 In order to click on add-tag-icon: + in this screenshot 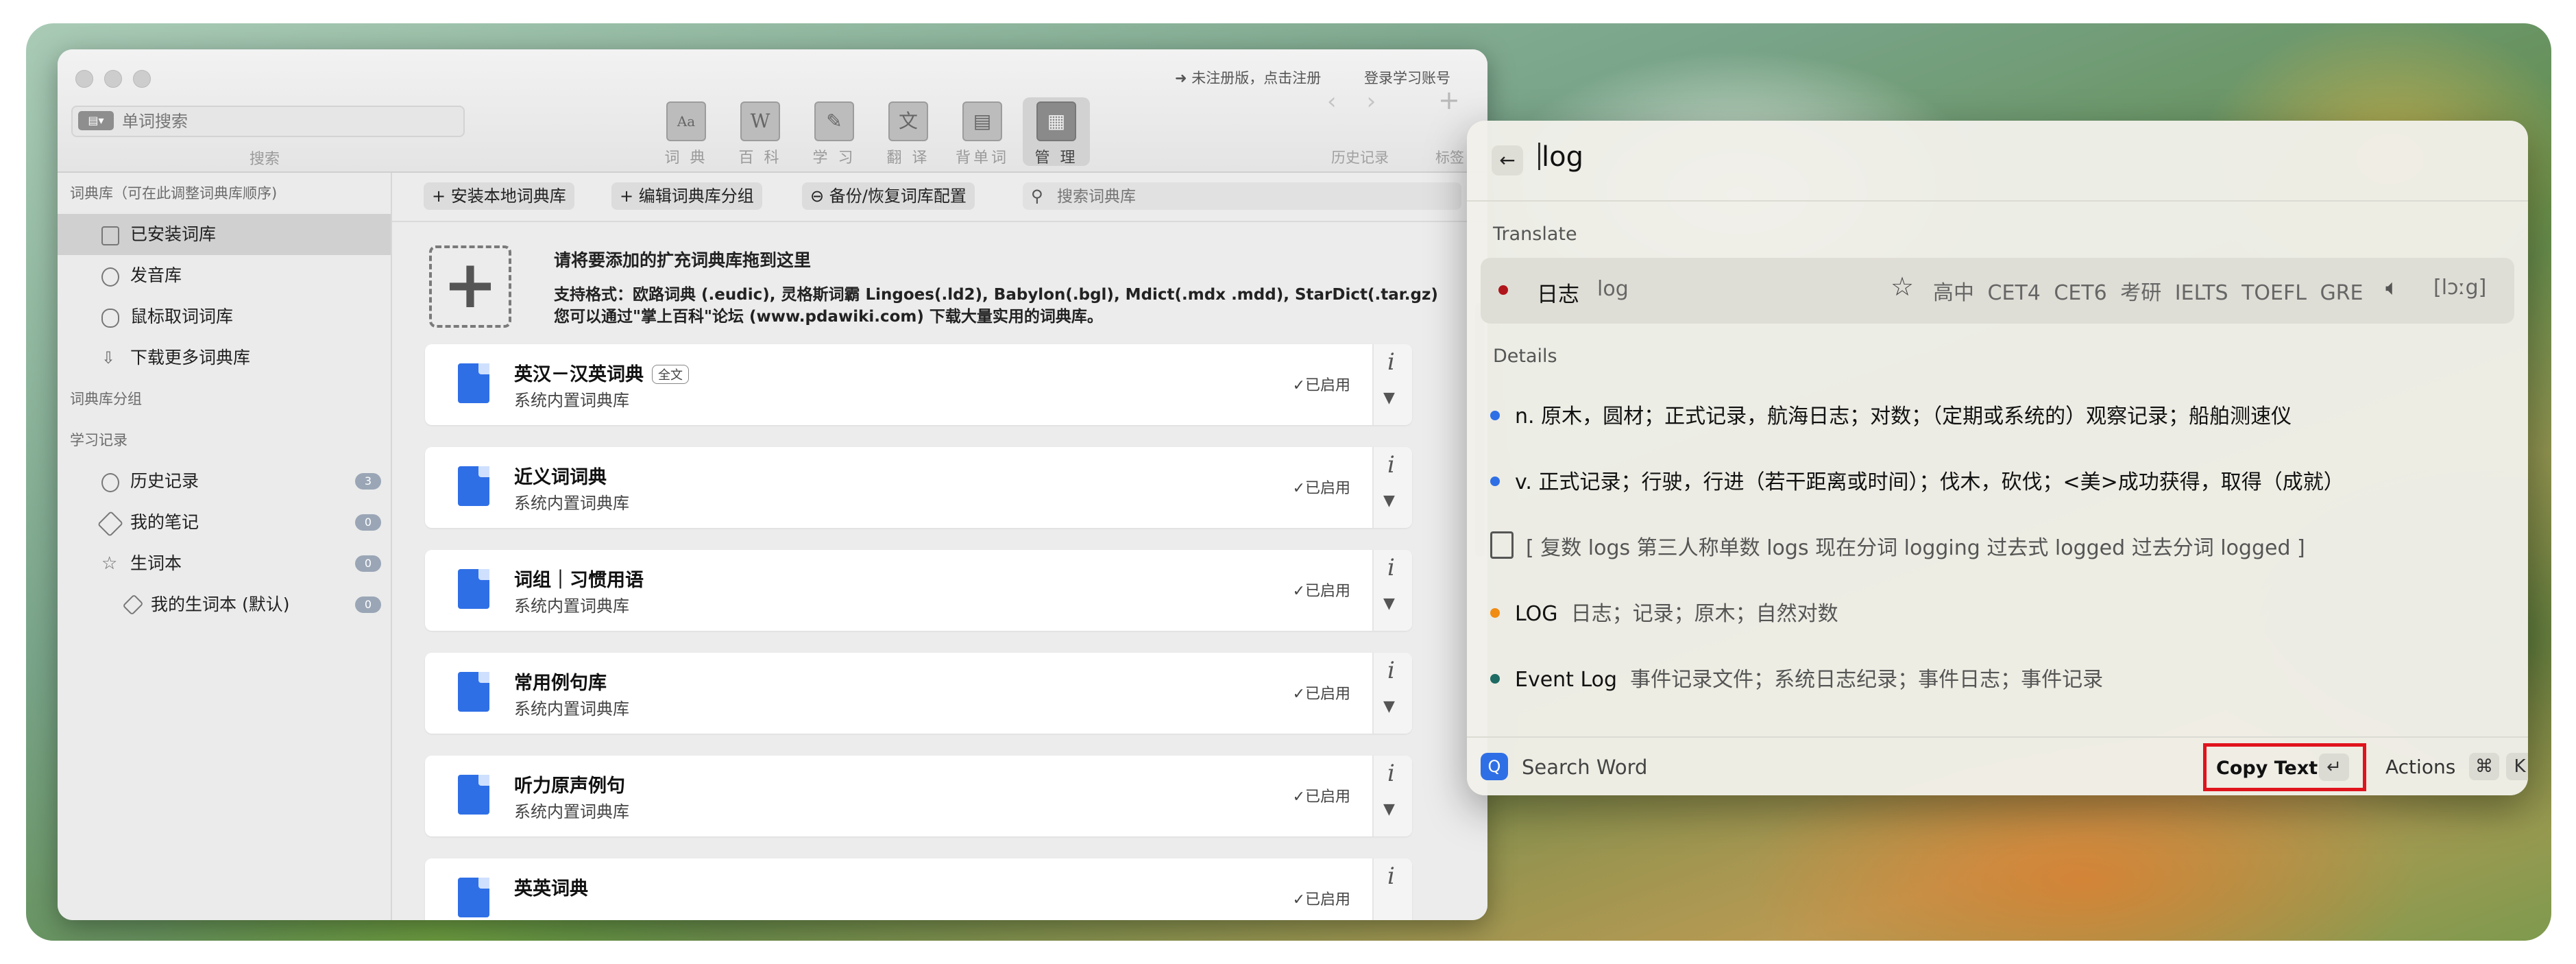, I will do `click(1449, 100)`.